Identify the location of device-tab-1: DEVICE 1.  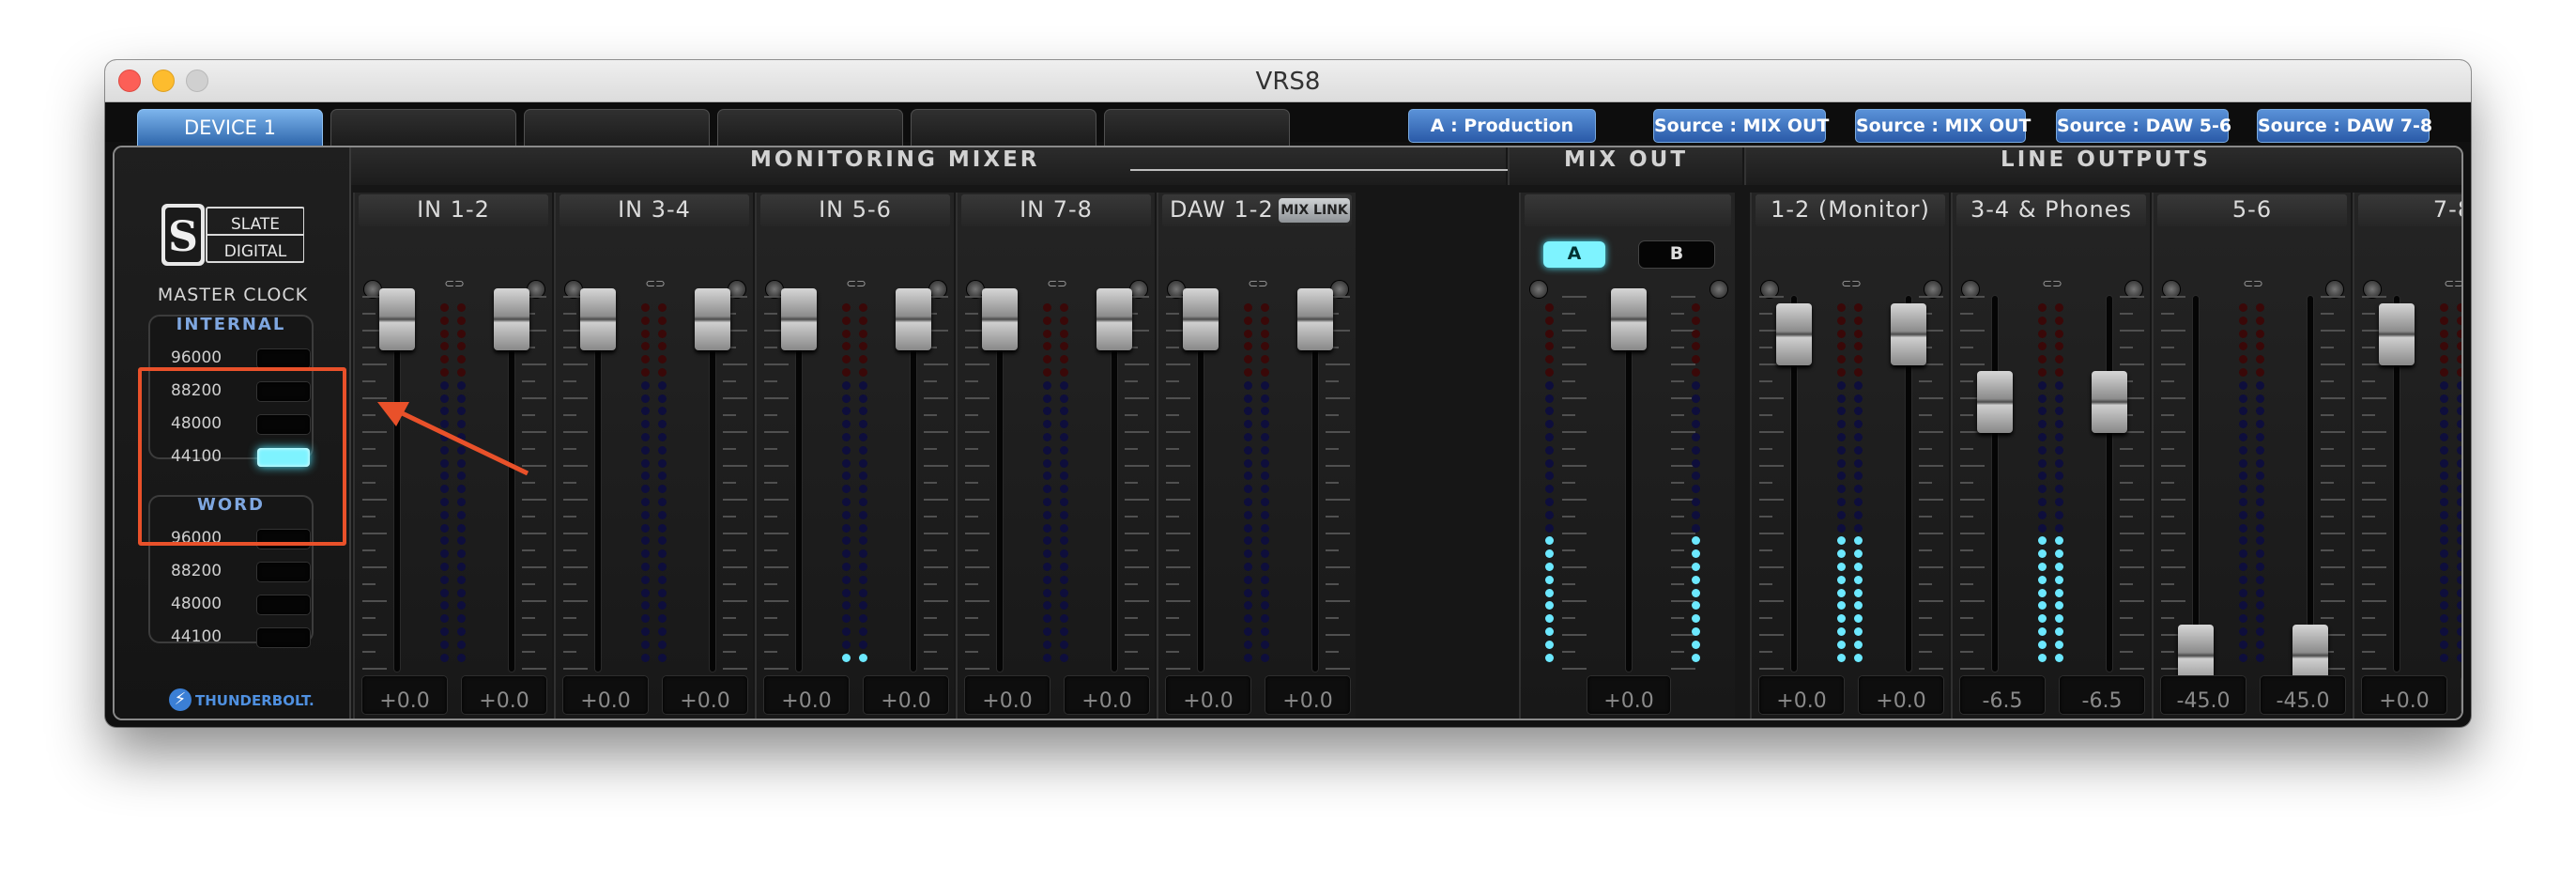
(230, 128).